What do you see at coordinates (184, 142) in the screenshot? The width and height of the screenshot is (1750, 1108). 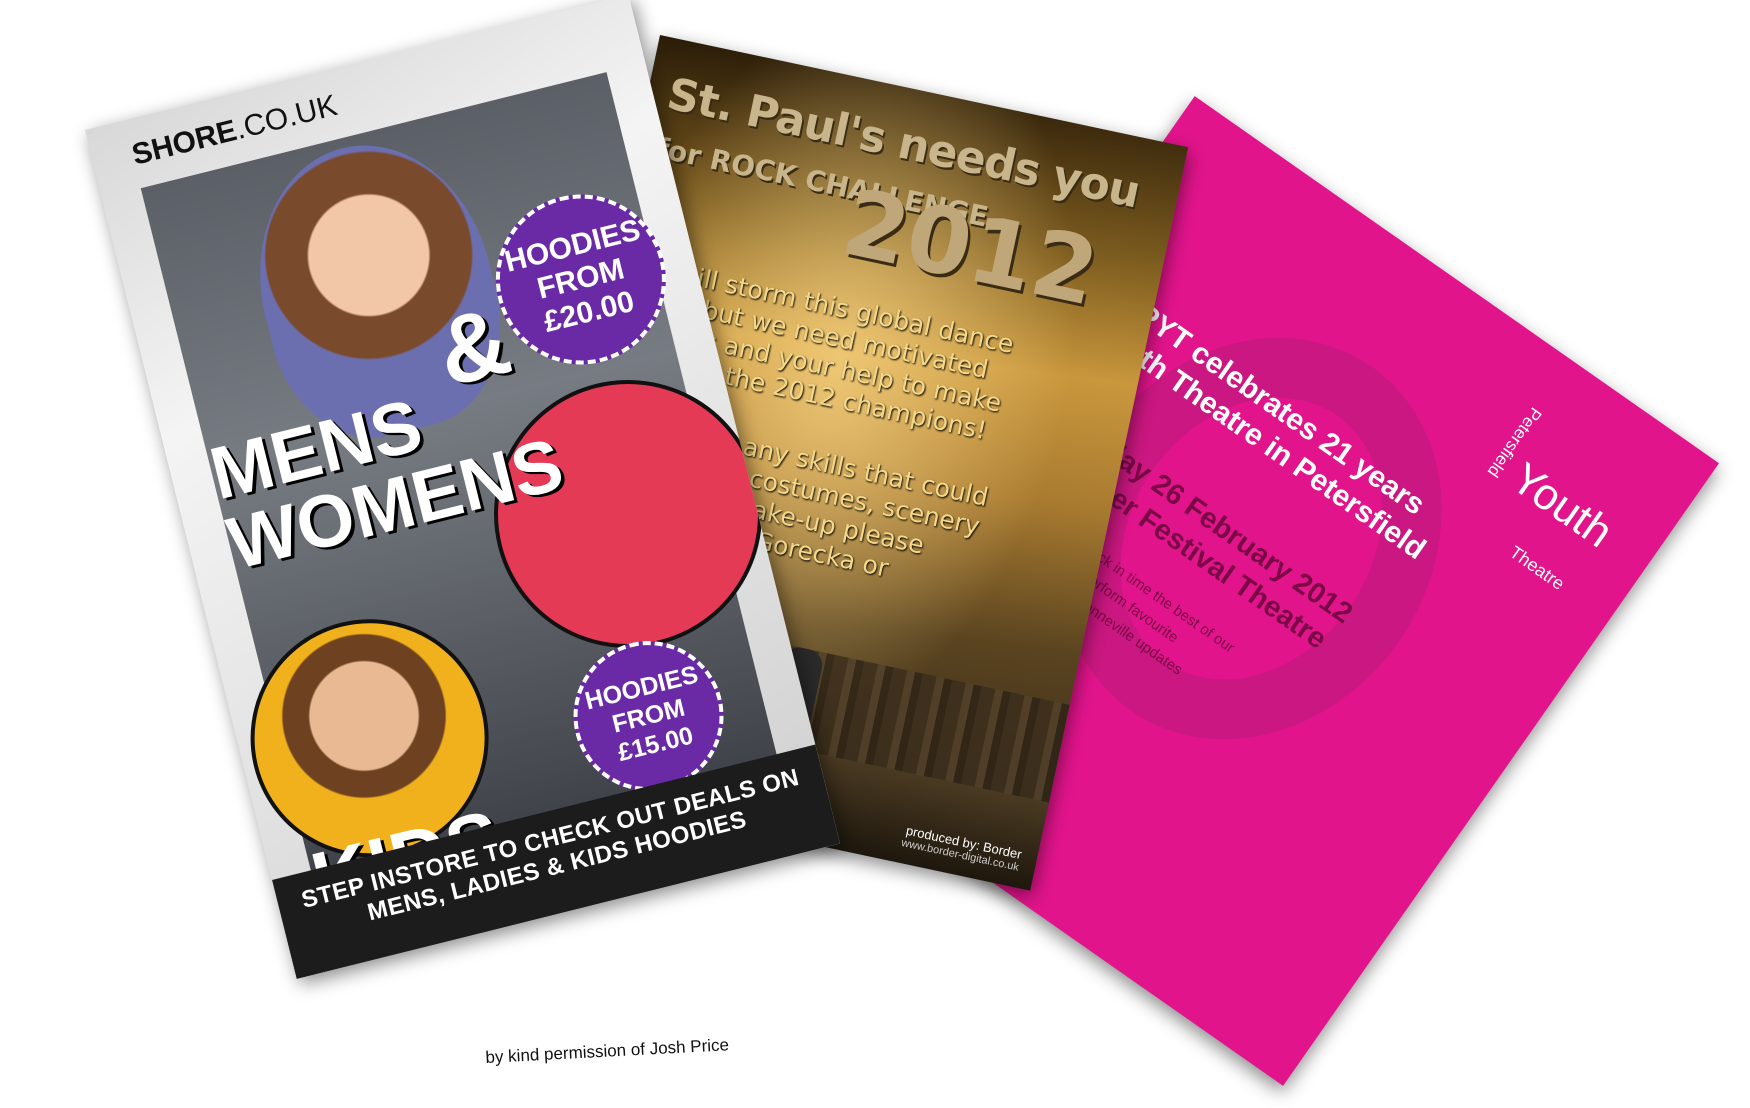 I see `shore-logo-main: SHORE` at bounding box center [184, 142].